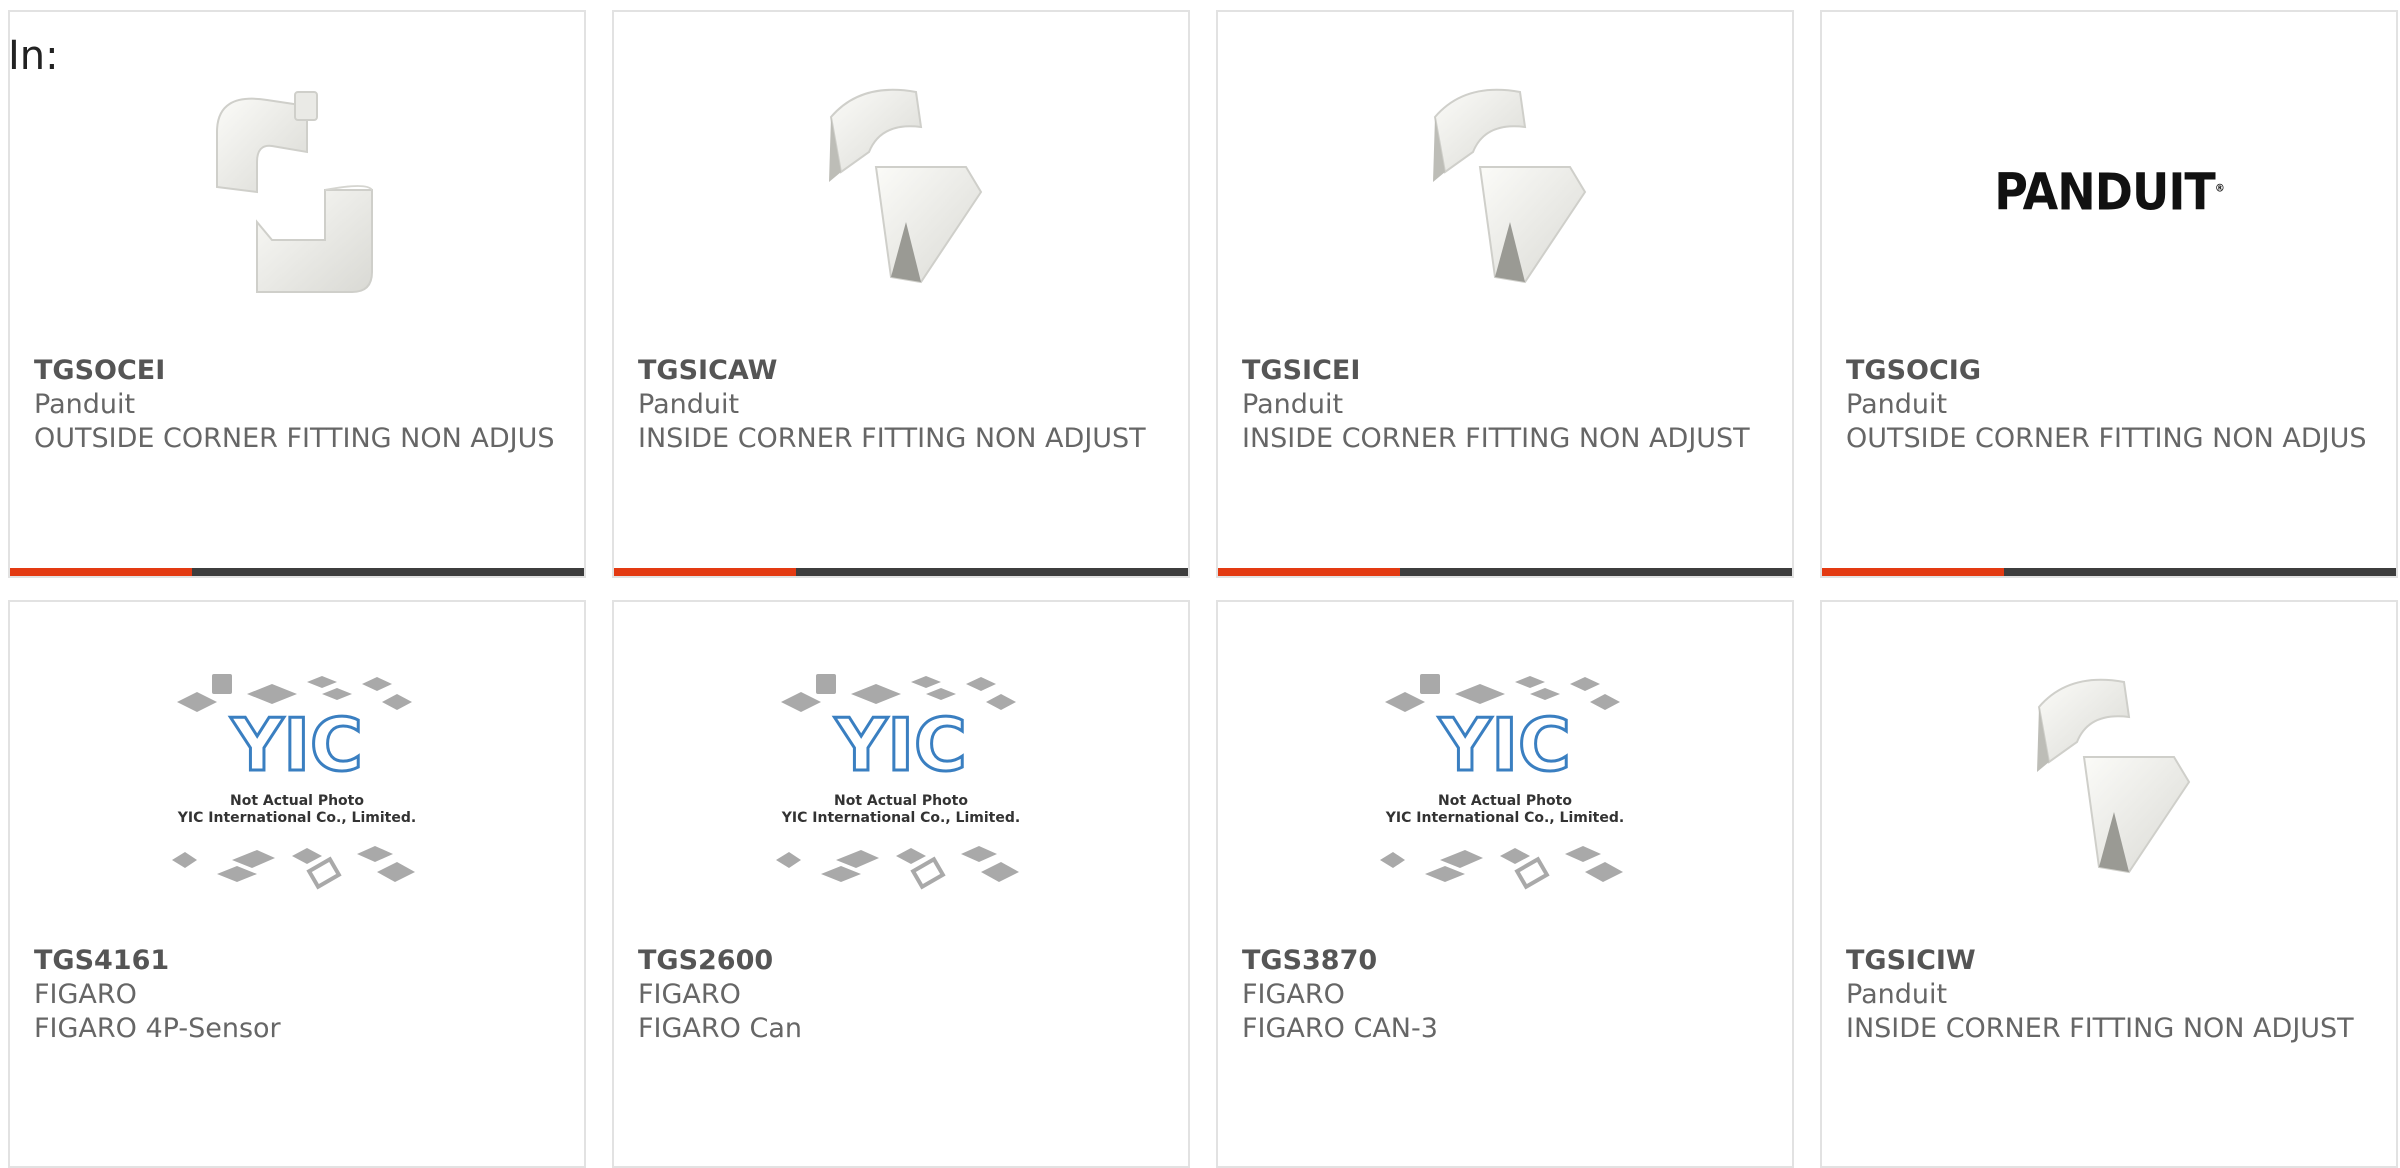  Describe the element at coordinates (299, 961) in the screenshot. I see `part-number: TGS4161` at that location.